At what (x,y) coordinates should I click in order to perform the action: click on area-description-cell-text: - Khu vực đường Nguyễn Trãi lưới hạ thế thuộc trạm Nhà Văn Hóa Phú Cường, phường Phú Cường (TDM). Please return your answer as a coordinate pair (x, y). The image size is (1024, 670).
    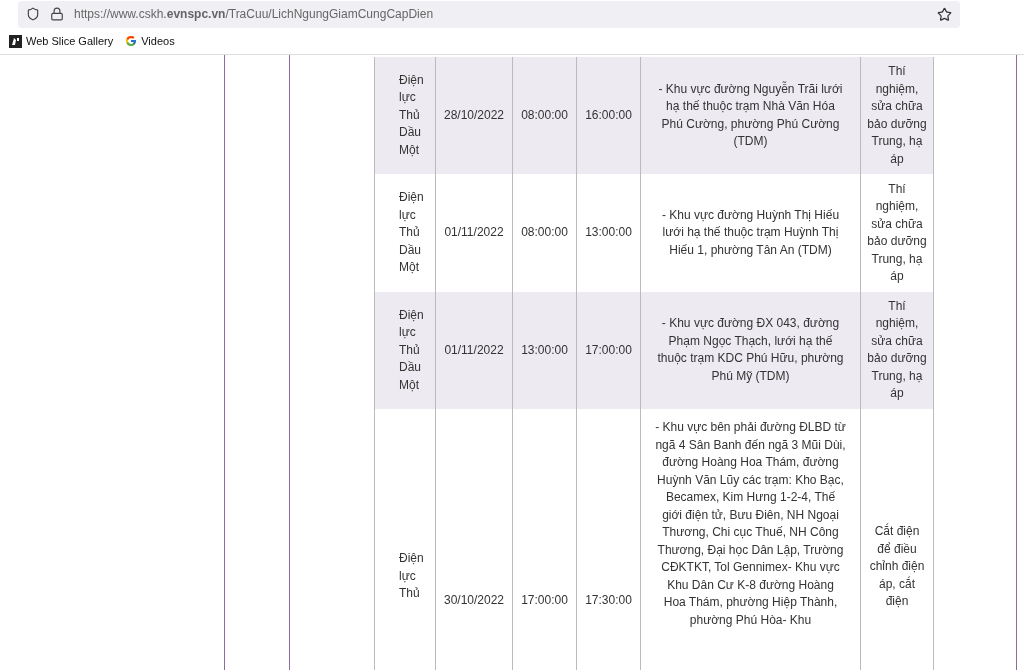
    Looking at the image, I should click on (750, 115).